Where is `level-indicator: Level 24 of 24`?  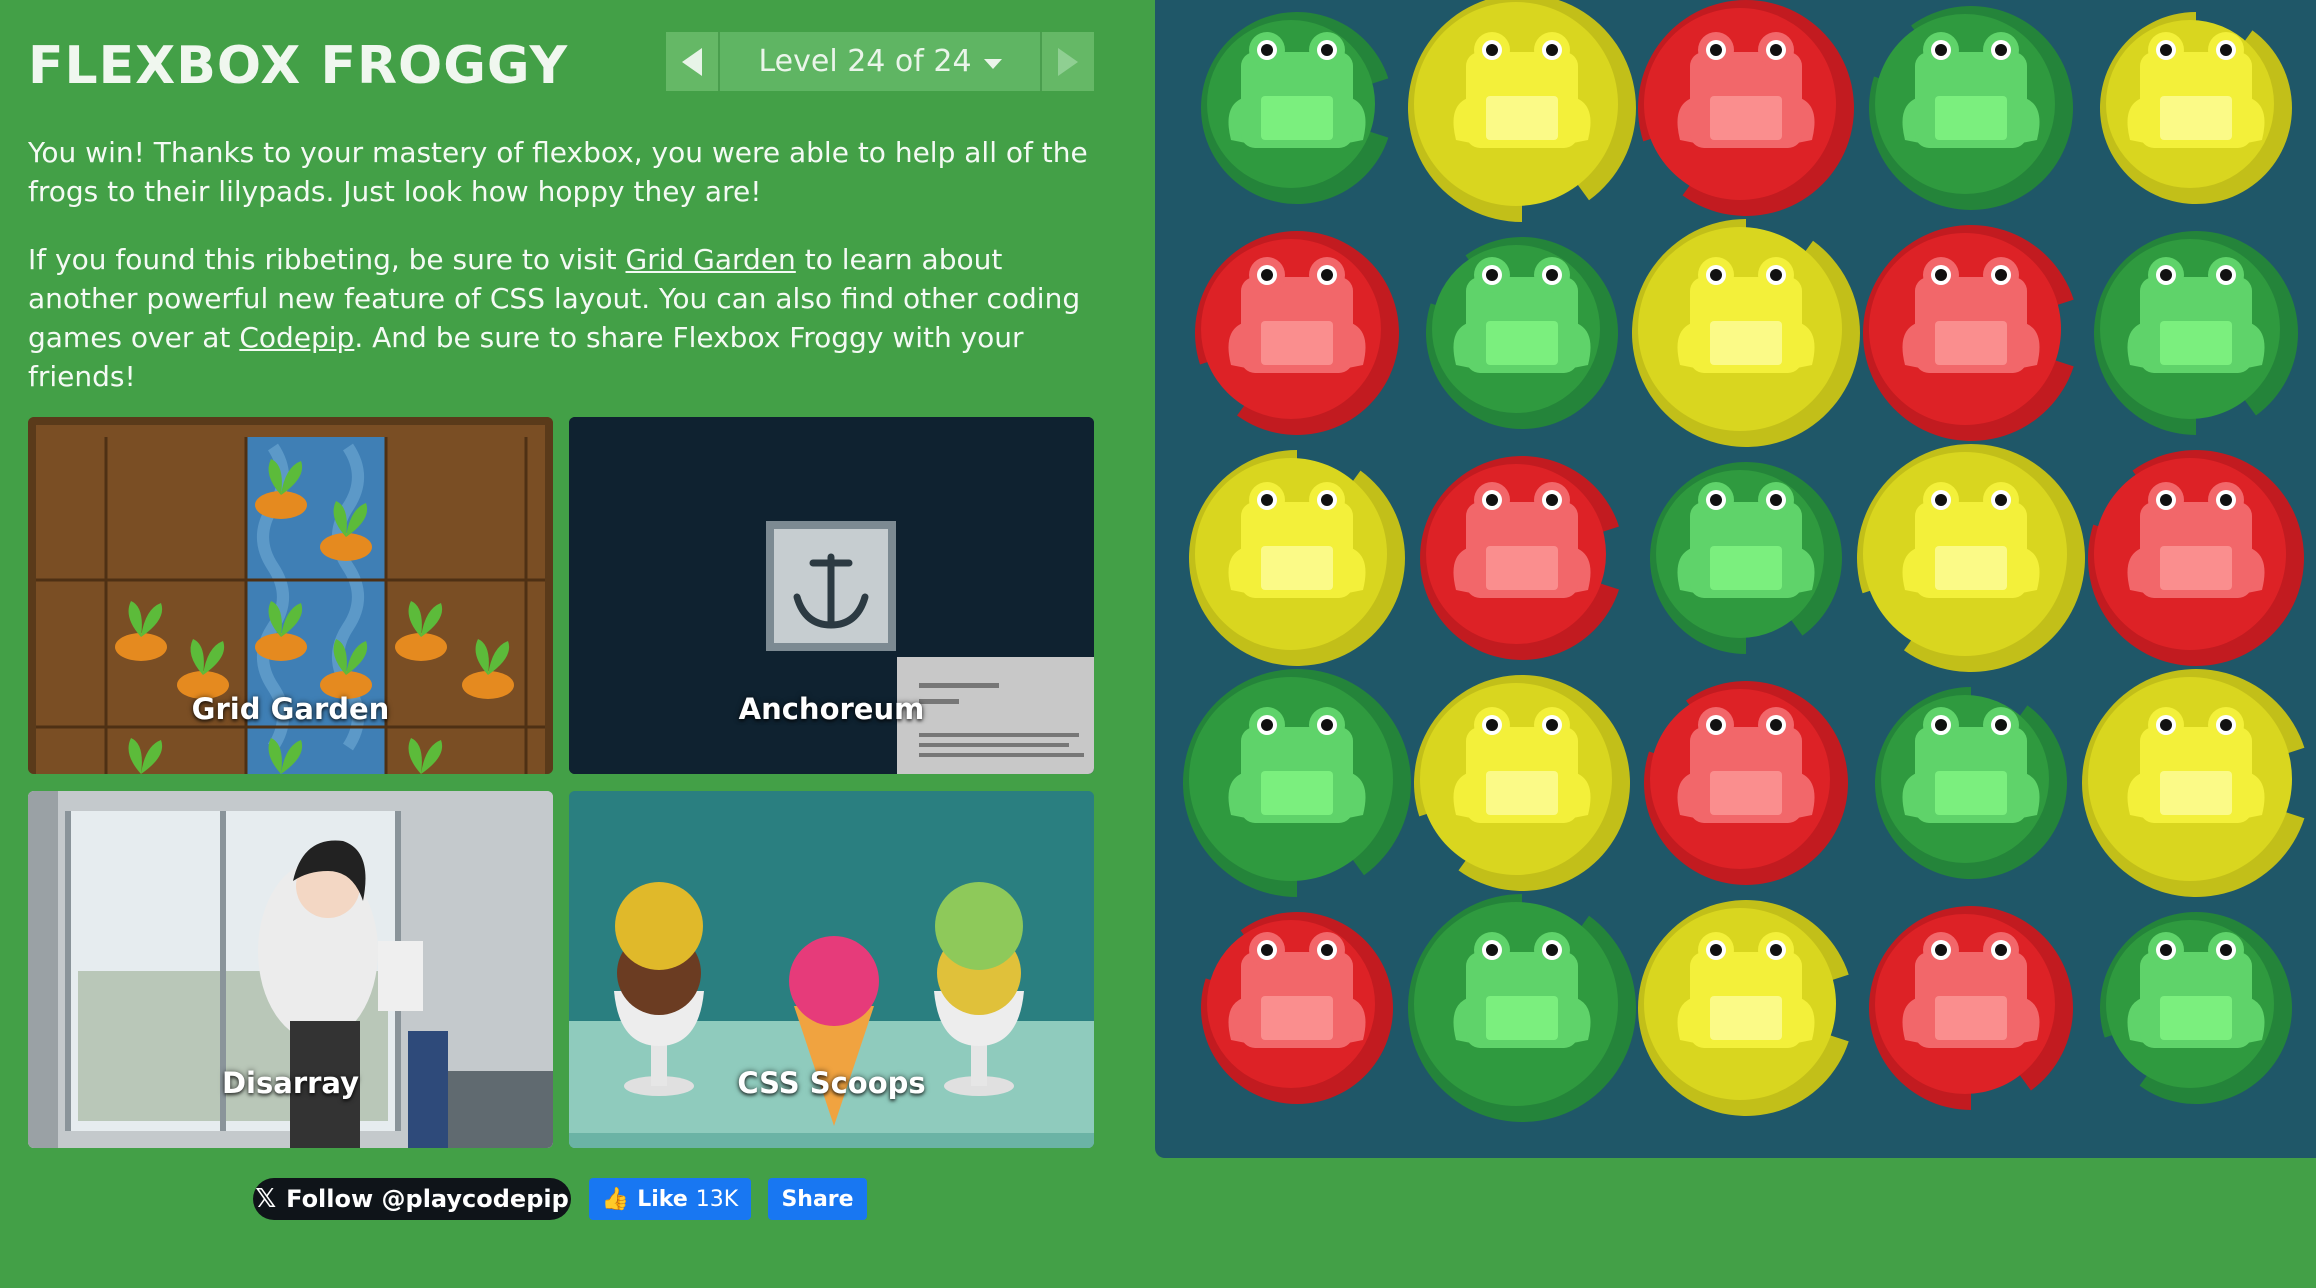
level-indicator: Level 24 of 24 is located at coordinates (880, 61).